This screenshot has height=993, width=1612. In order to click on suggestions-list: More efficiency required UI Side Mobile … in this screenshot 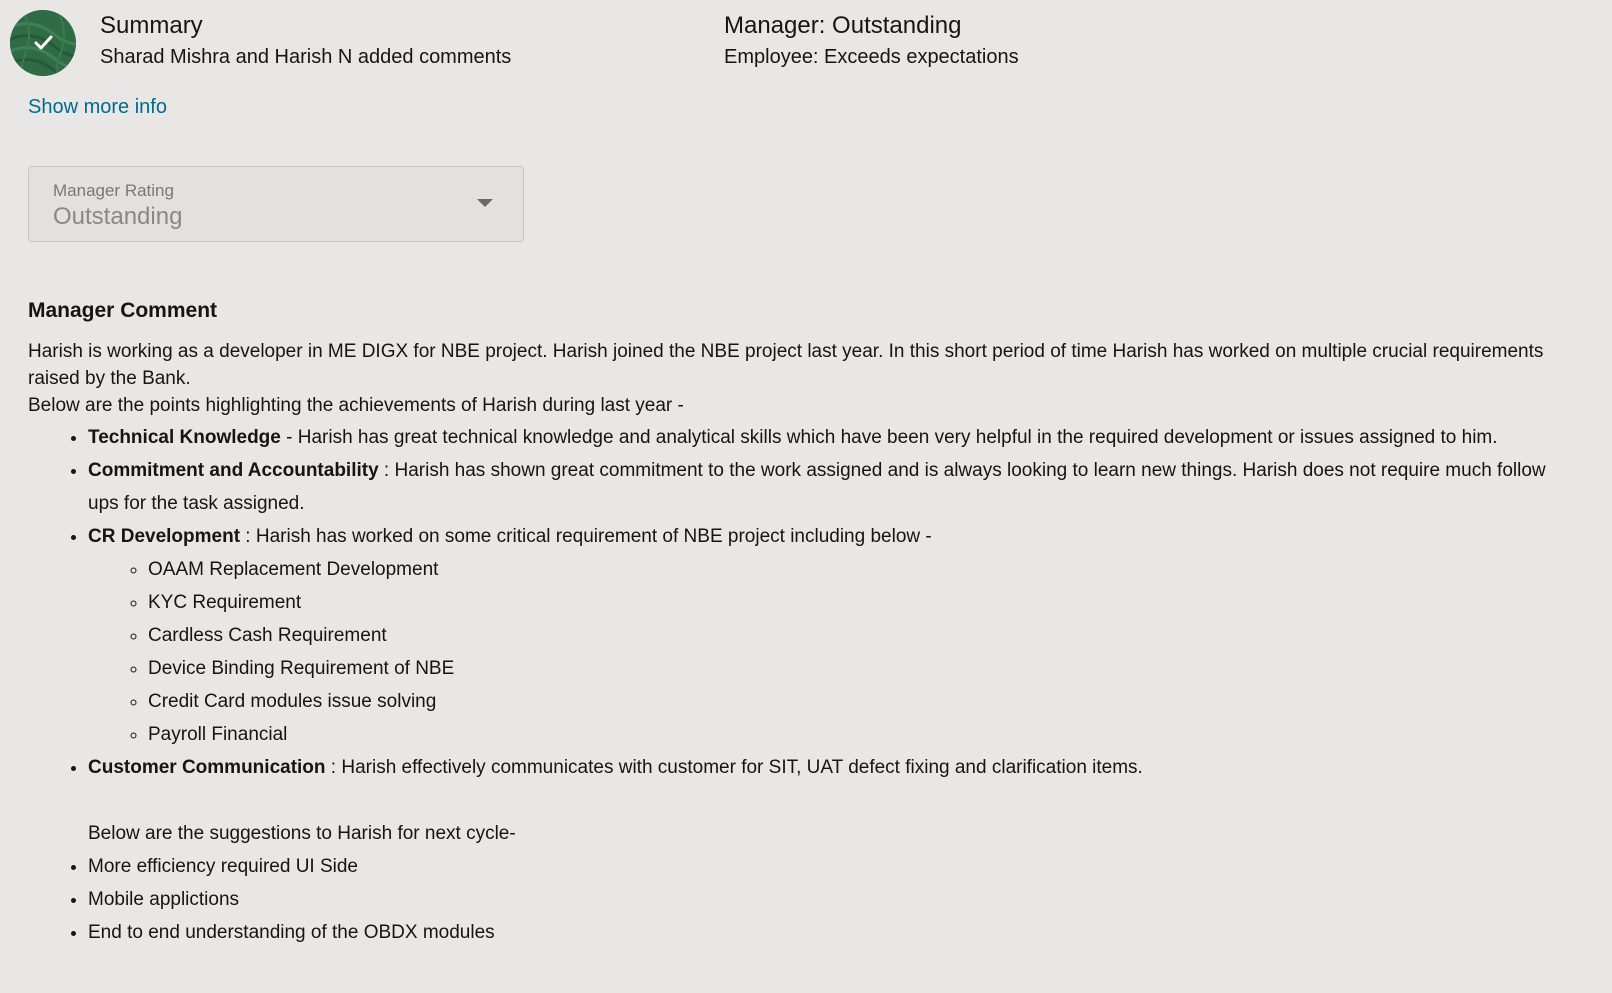, I will do `click(793, 899)`.